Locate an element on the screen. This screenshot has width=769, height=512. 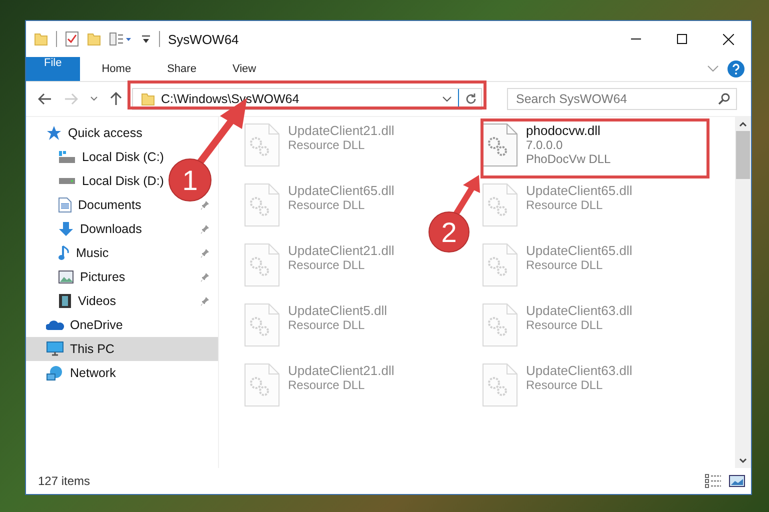
up-arrow-icon is located at coordinates (116, 99).